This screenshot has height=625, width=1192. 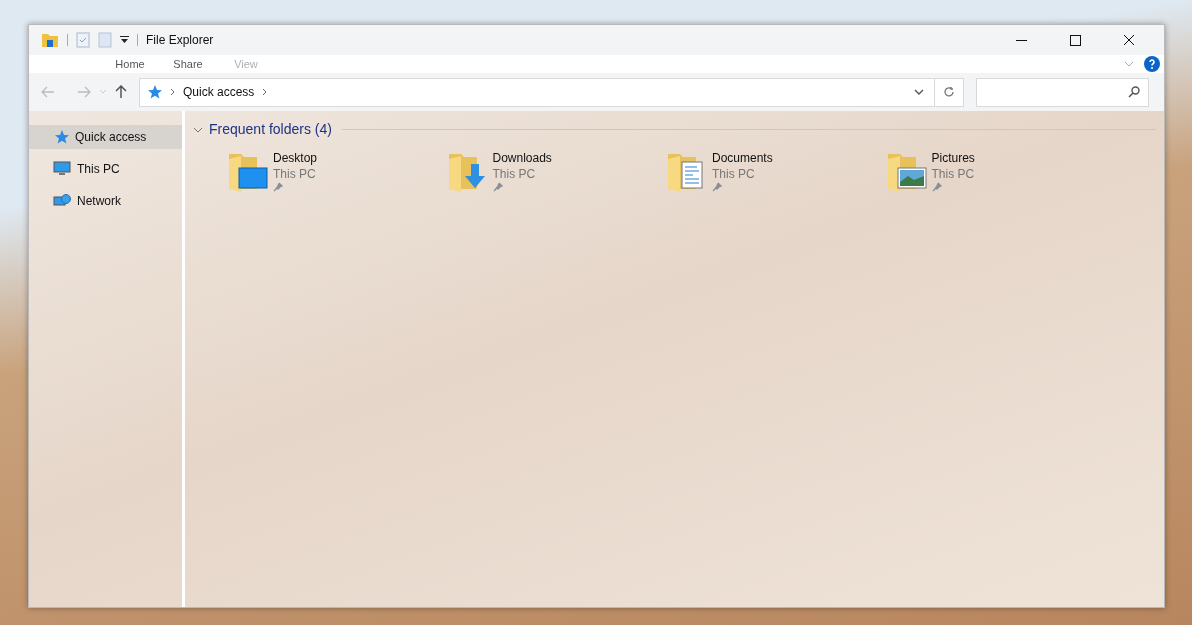 What do you see at coordinates (83, 40) in the screenshot?
I see `properties-icon` at bounding box center [83, 40].